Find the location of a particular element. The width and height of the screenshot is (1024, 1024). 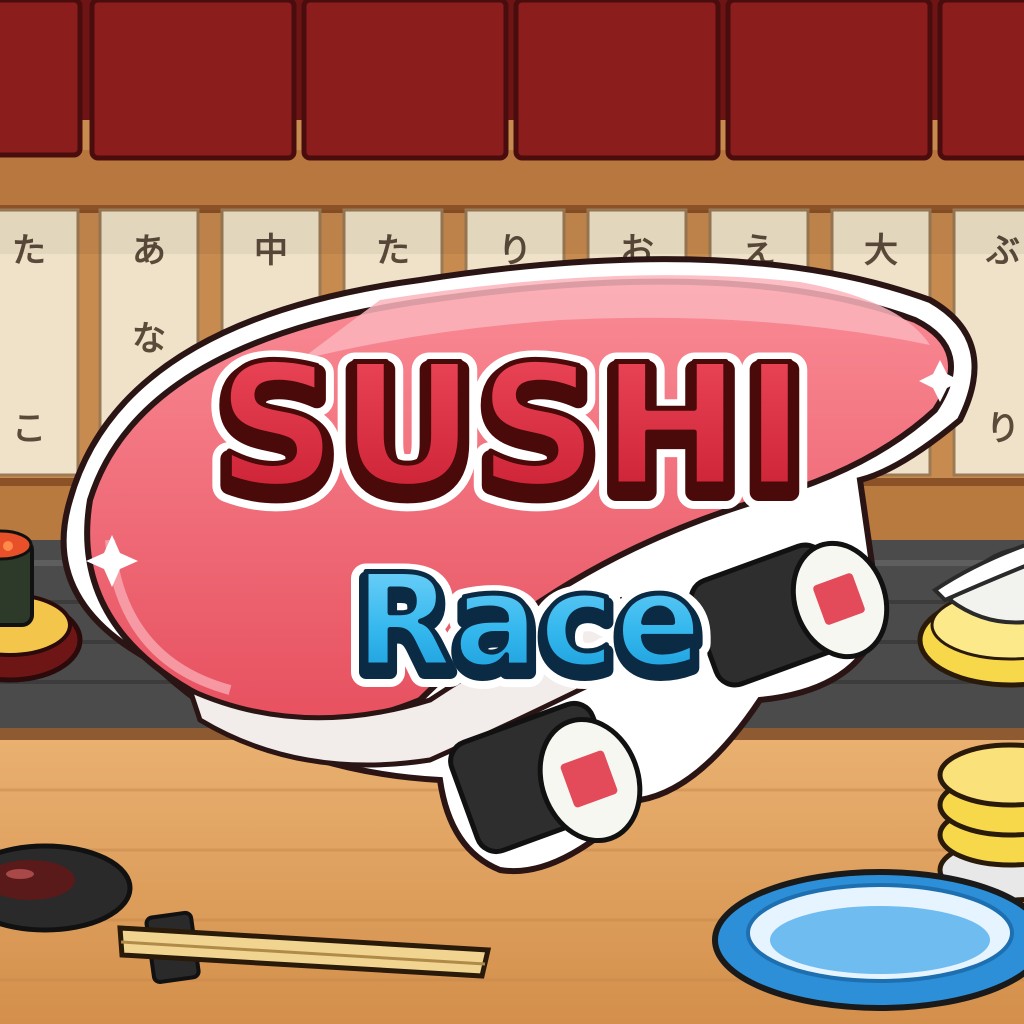

menu-board-char: こ is located at coordinates (29, 429).